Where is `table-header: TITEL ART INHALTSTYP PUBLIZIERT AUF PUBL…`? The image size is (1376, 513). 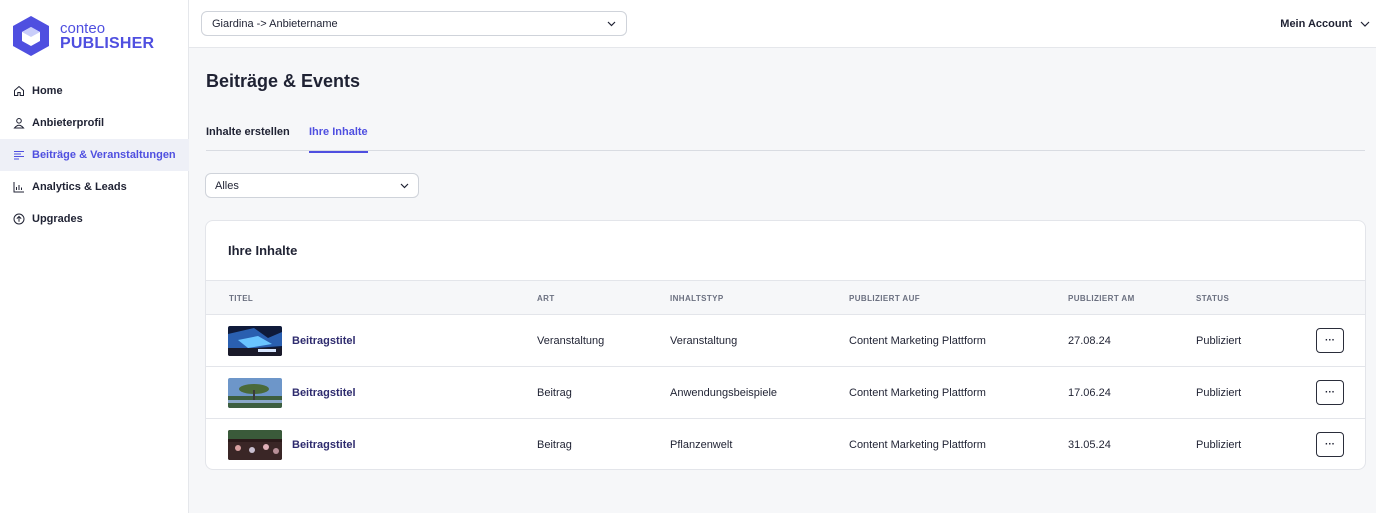
table-header: TITEL ART INHALTSTYP PUBLIZIERT AUF PUBL… is located at coordinates (785, 297).